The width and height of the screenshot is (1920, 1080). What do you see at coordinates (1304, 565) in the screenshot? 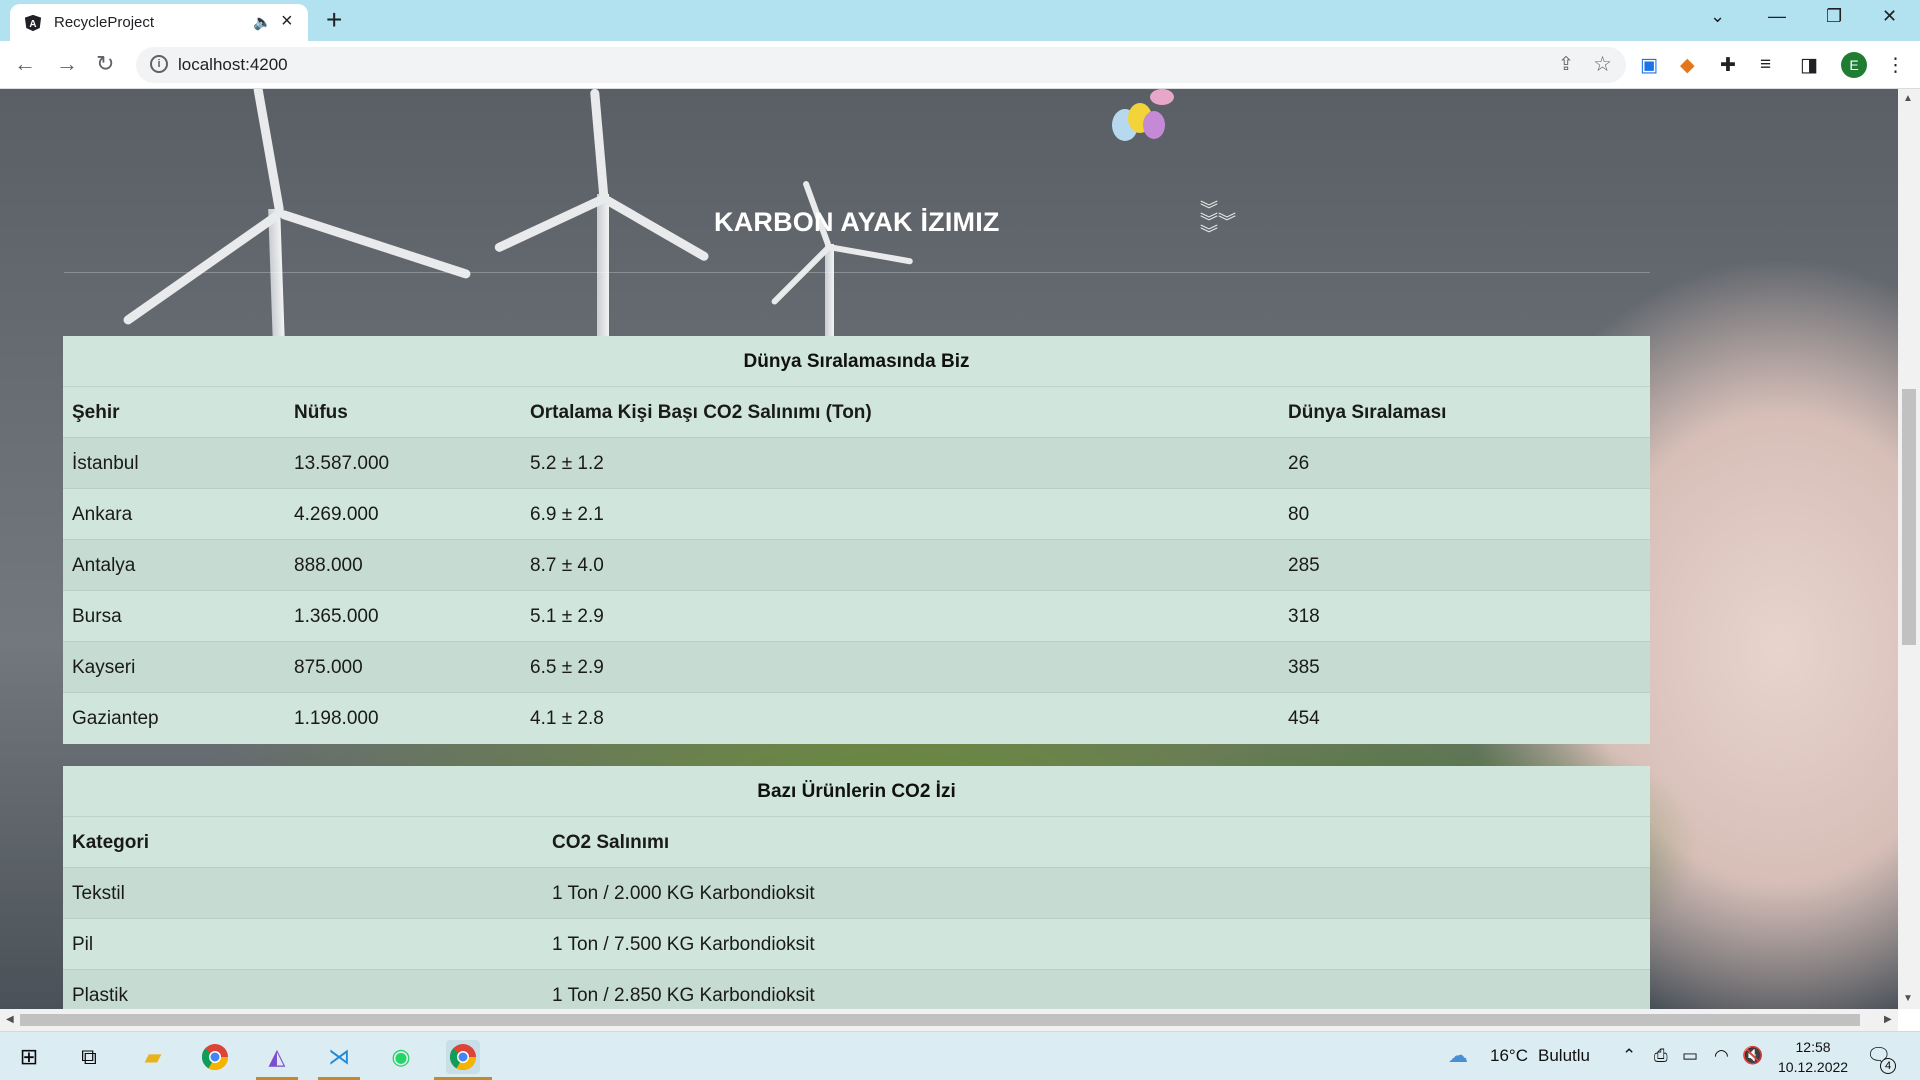
I see `rank-cell: 285` at bounding box center [1304, 565].